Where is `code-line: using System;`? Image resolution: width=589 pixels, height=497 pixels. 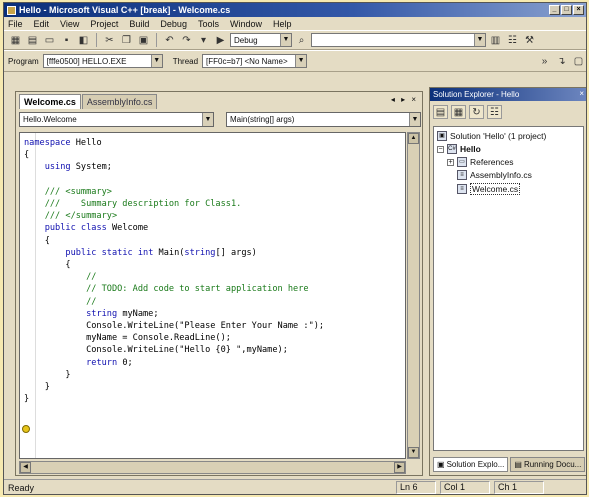
code-line: using System; is located at coordinates (174, 167).